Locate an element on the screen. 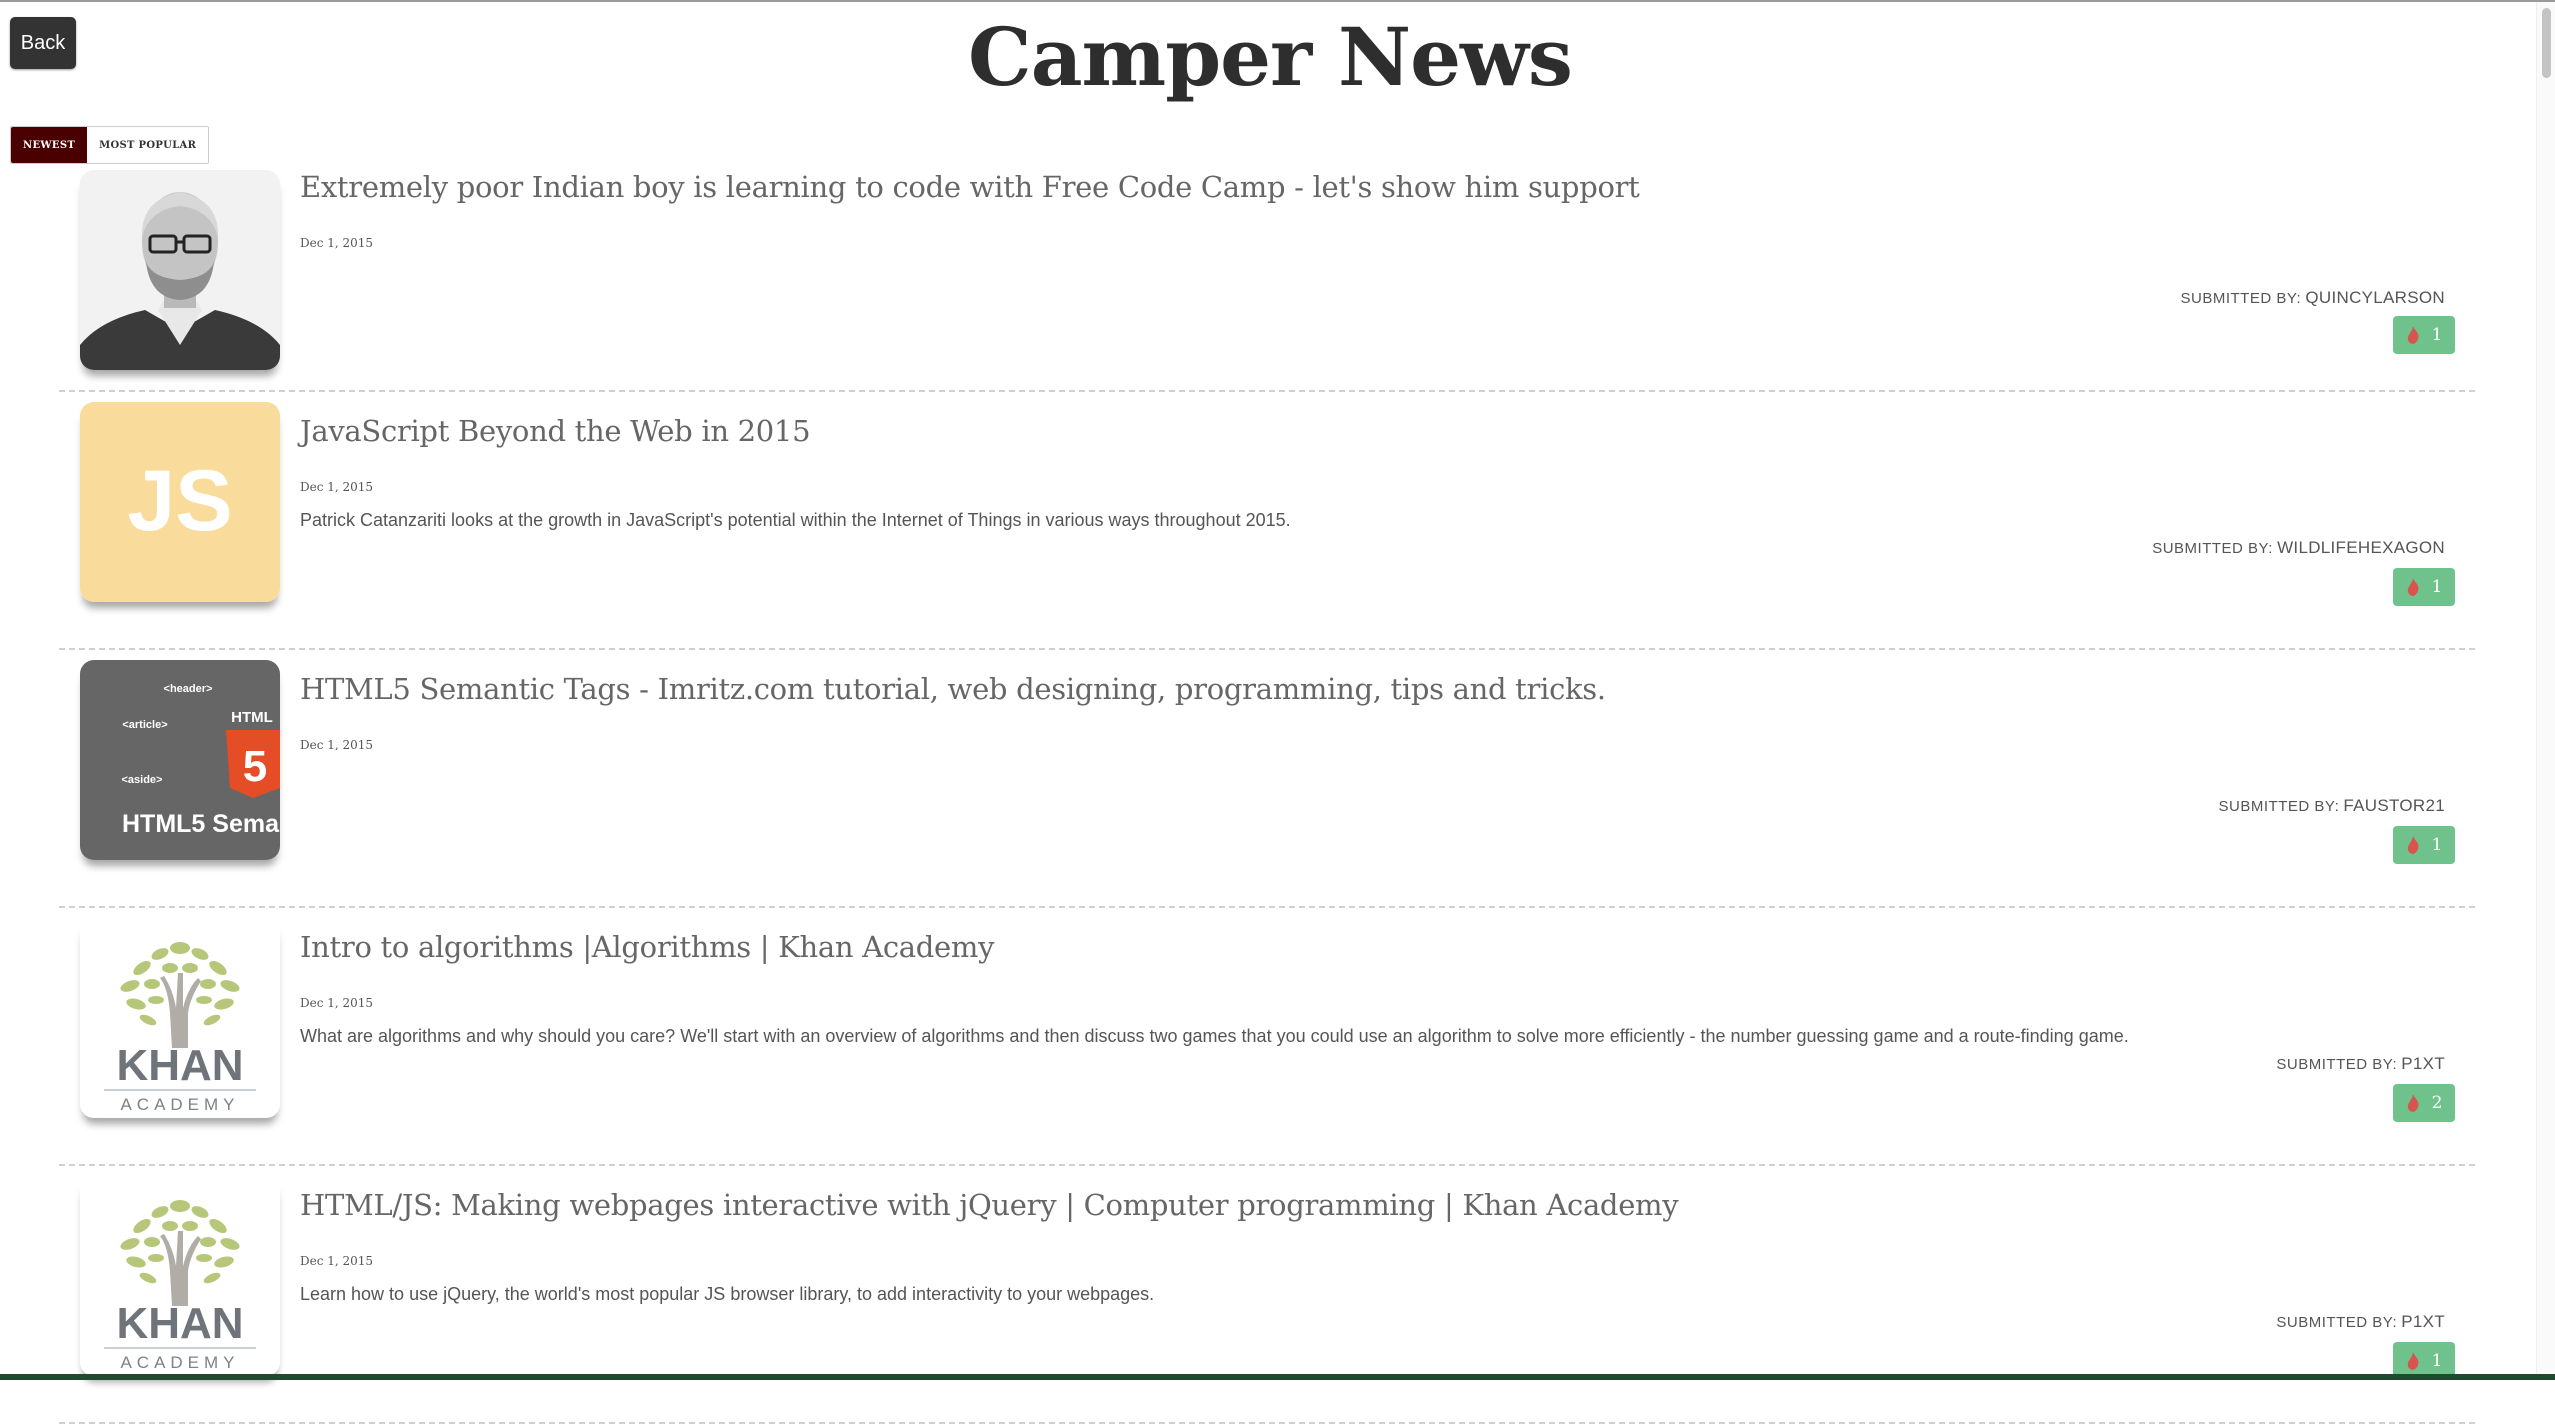 This screenshot has width=2555, height=1424. sort-toggle: NEWEST MOST POPULAR is located at coordinates (110, 145).